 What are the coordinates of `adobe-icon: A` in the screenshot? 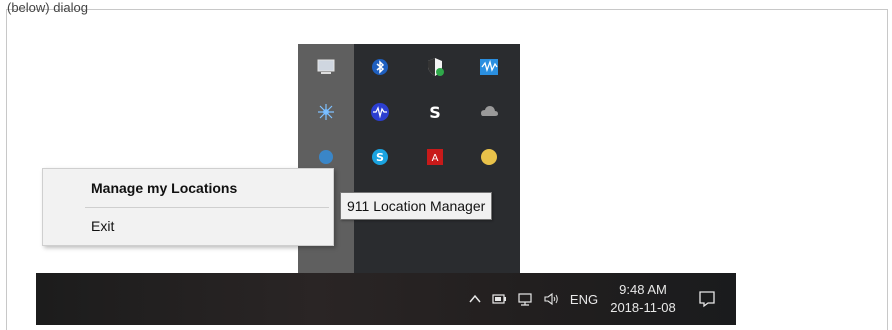 It's located at (435, 156).